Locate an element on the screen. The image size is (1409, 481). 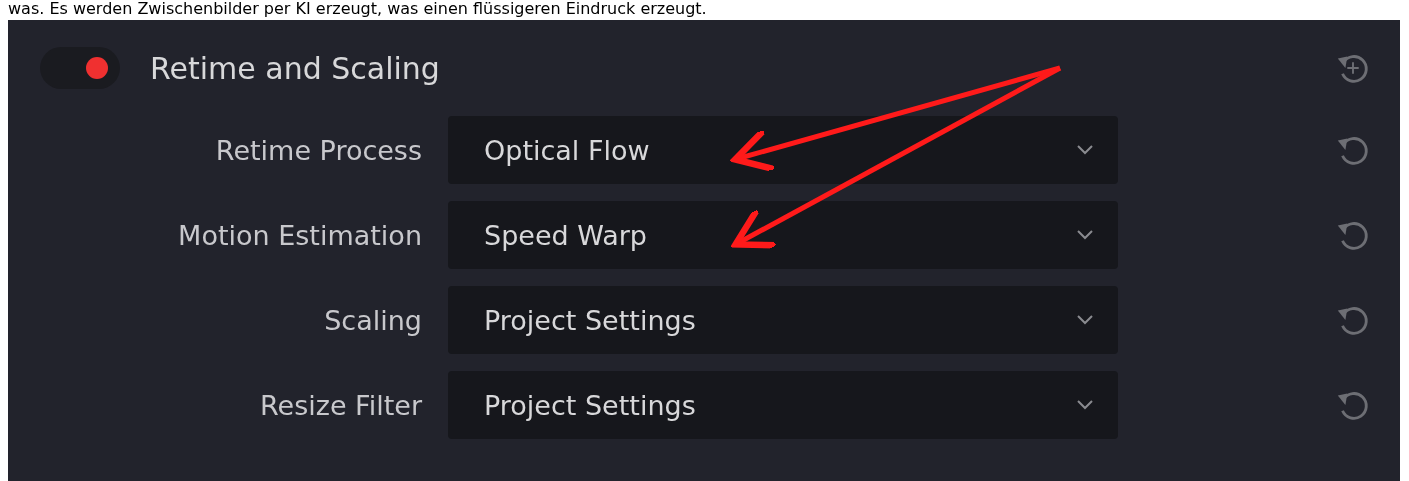
toggle-switch is located at coordinates (80, 68).